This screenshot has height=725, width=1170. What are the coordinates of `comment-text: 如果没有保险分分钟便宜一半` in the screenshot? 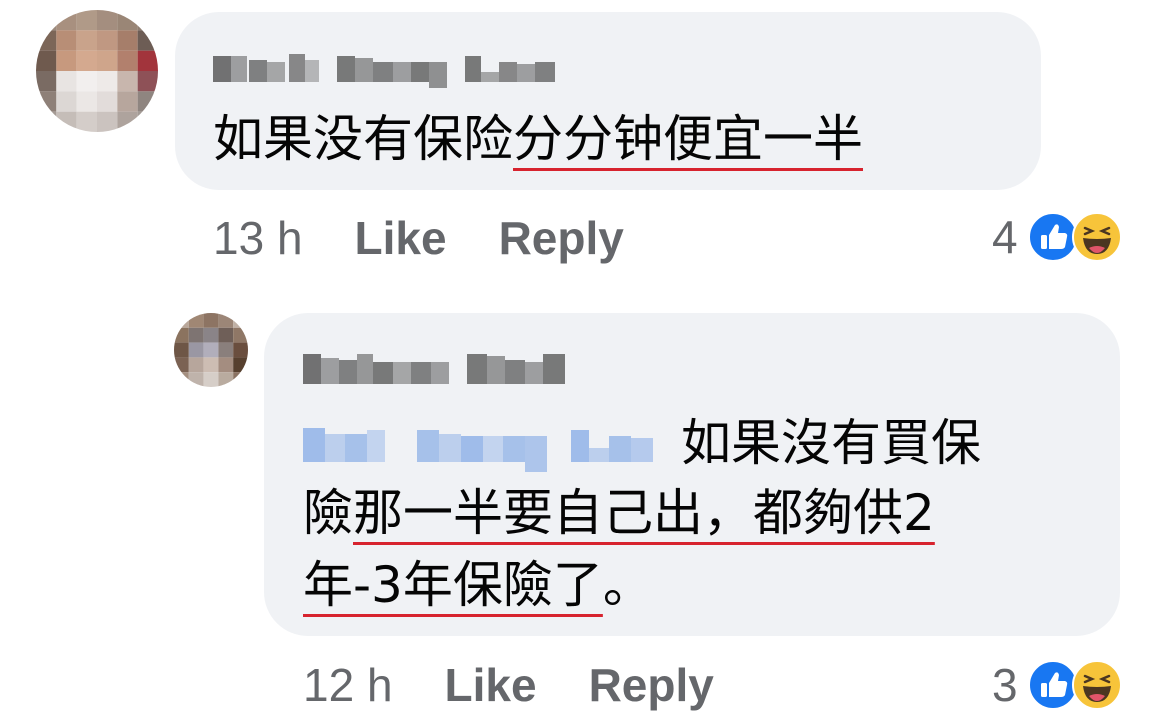 It's located at (538, 139).